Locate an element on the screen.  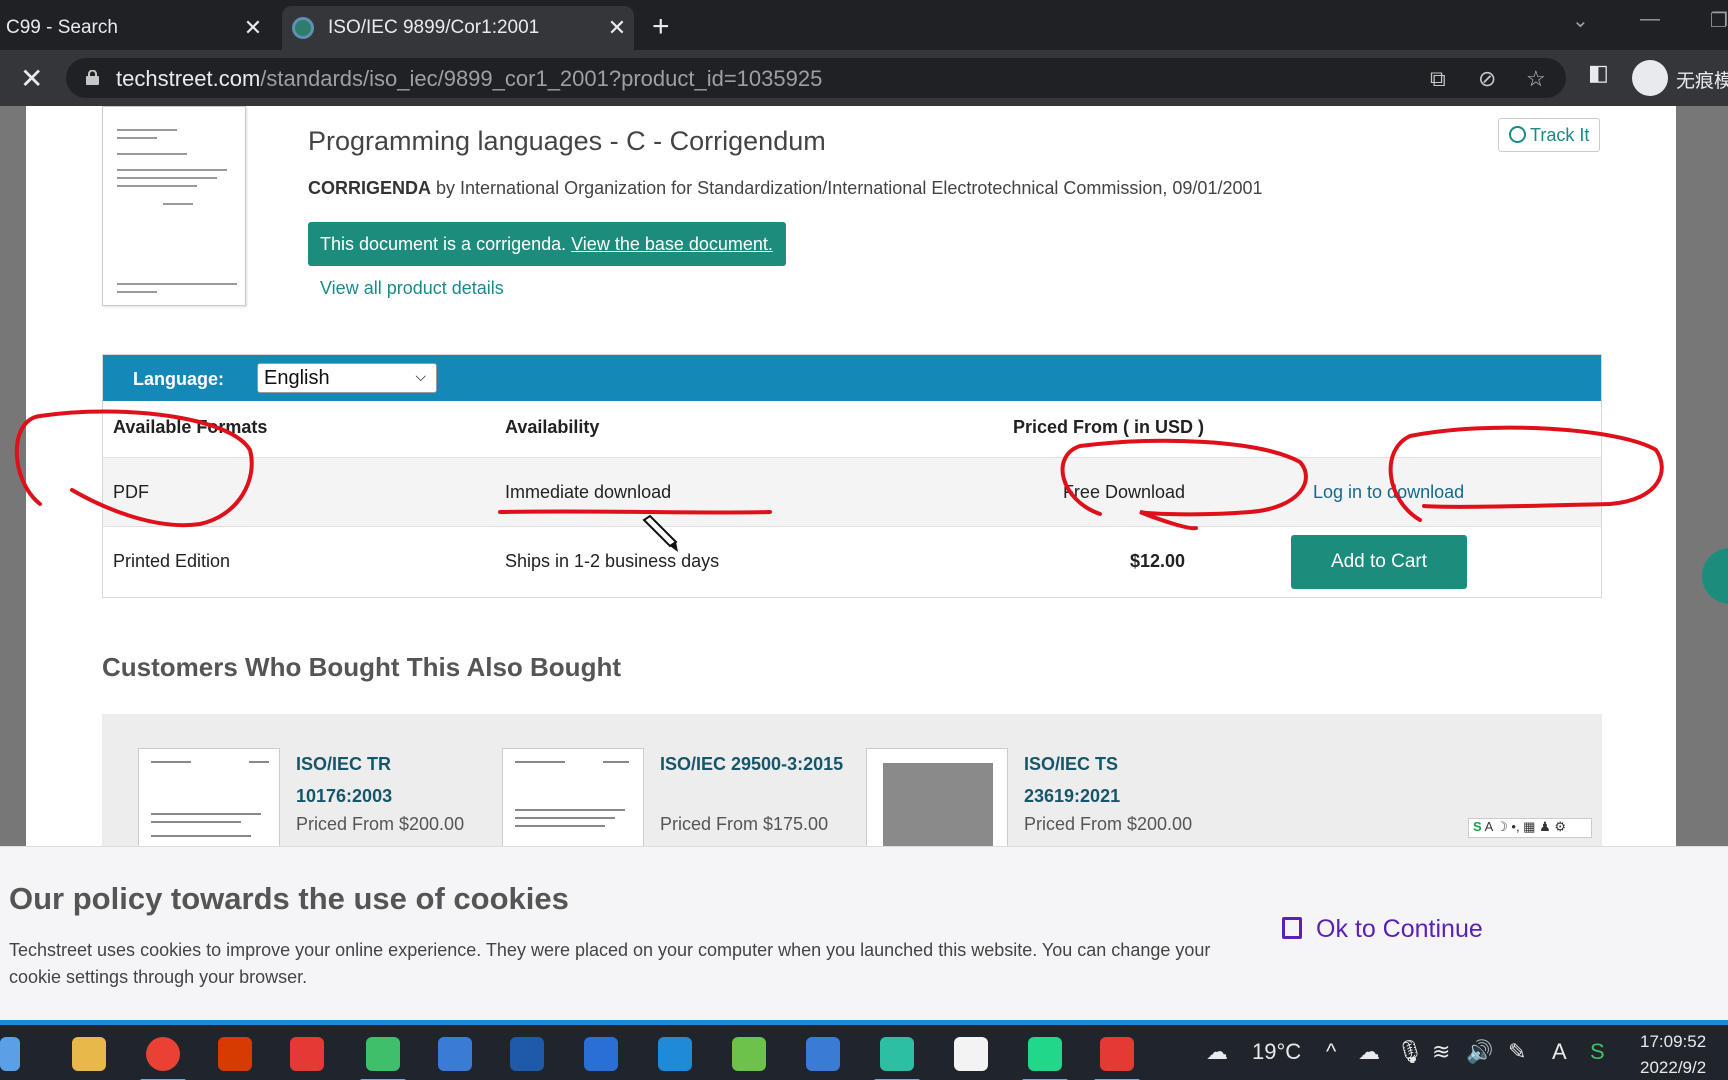
tab-title: C99 - Search is located at coordinates (62, 27).